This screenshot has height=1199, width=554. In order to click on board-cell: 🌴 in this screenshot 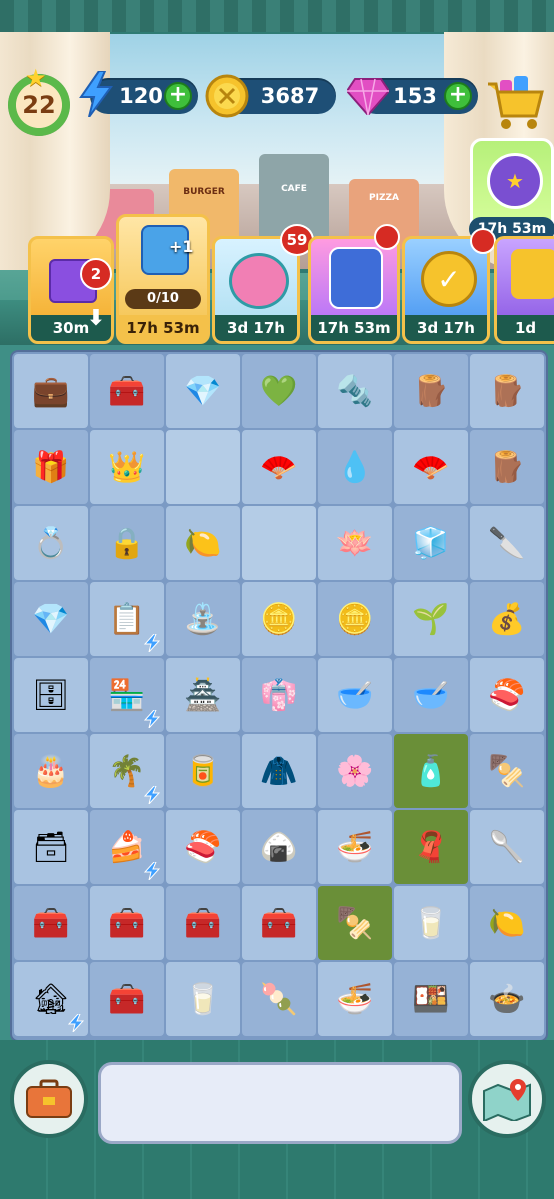, I will do `click(127, 771)`.